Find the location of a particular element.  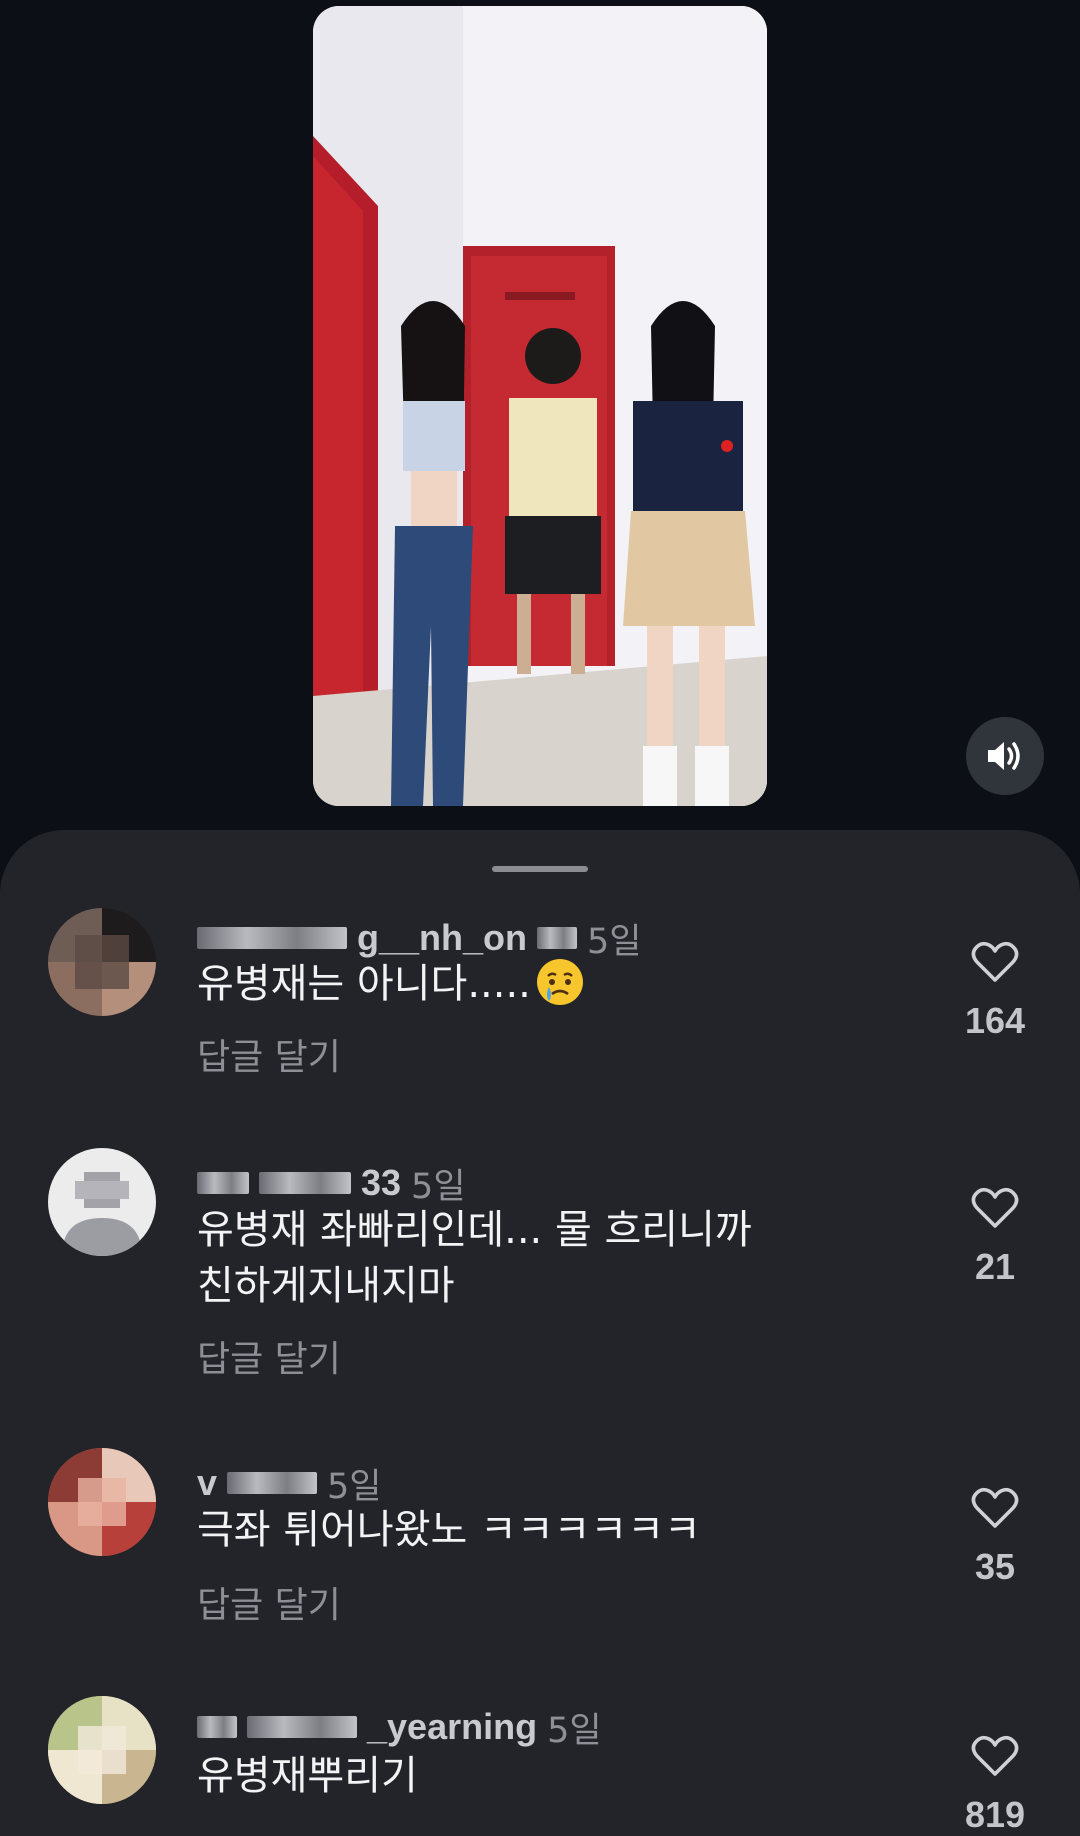

comment-text: 유병재 좌빠리인데... 물 흐리니까 친하게지내지마 is located at coordinates (474, 1258).